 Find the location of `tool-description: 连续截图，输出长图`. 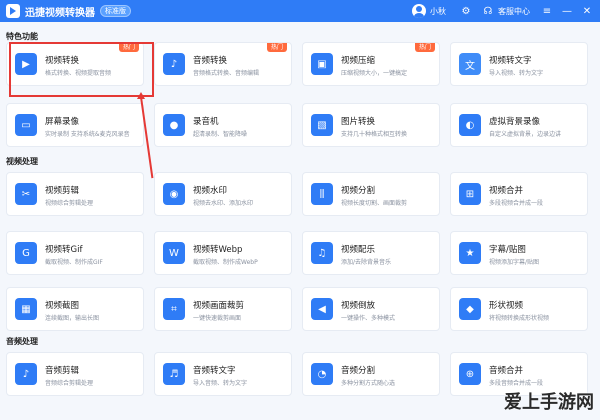

tool-description: 连续截图，输出长图 is located at coordinates (72, 318).